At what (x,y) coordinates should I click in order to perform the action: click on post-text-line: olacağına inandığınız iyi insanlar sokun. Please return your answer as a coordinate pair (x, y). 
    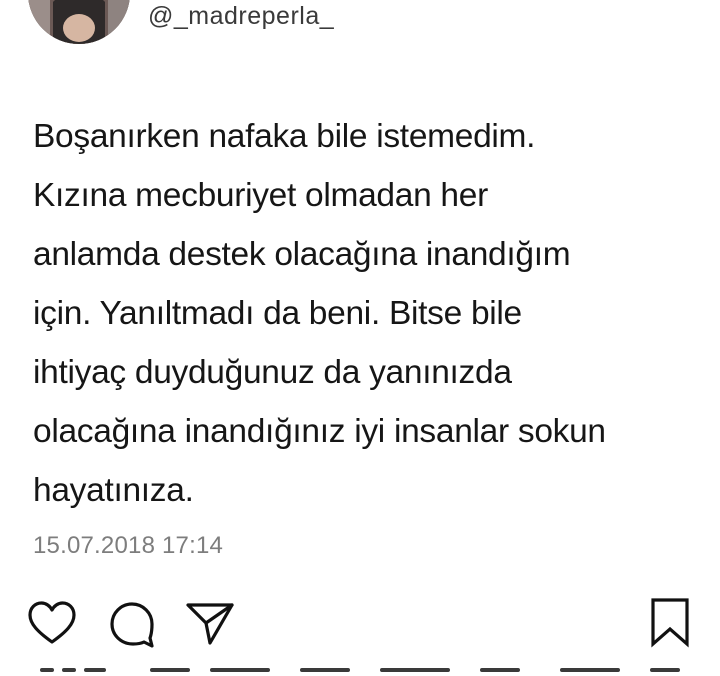
    Looking at the image, I should click on (319, 431).